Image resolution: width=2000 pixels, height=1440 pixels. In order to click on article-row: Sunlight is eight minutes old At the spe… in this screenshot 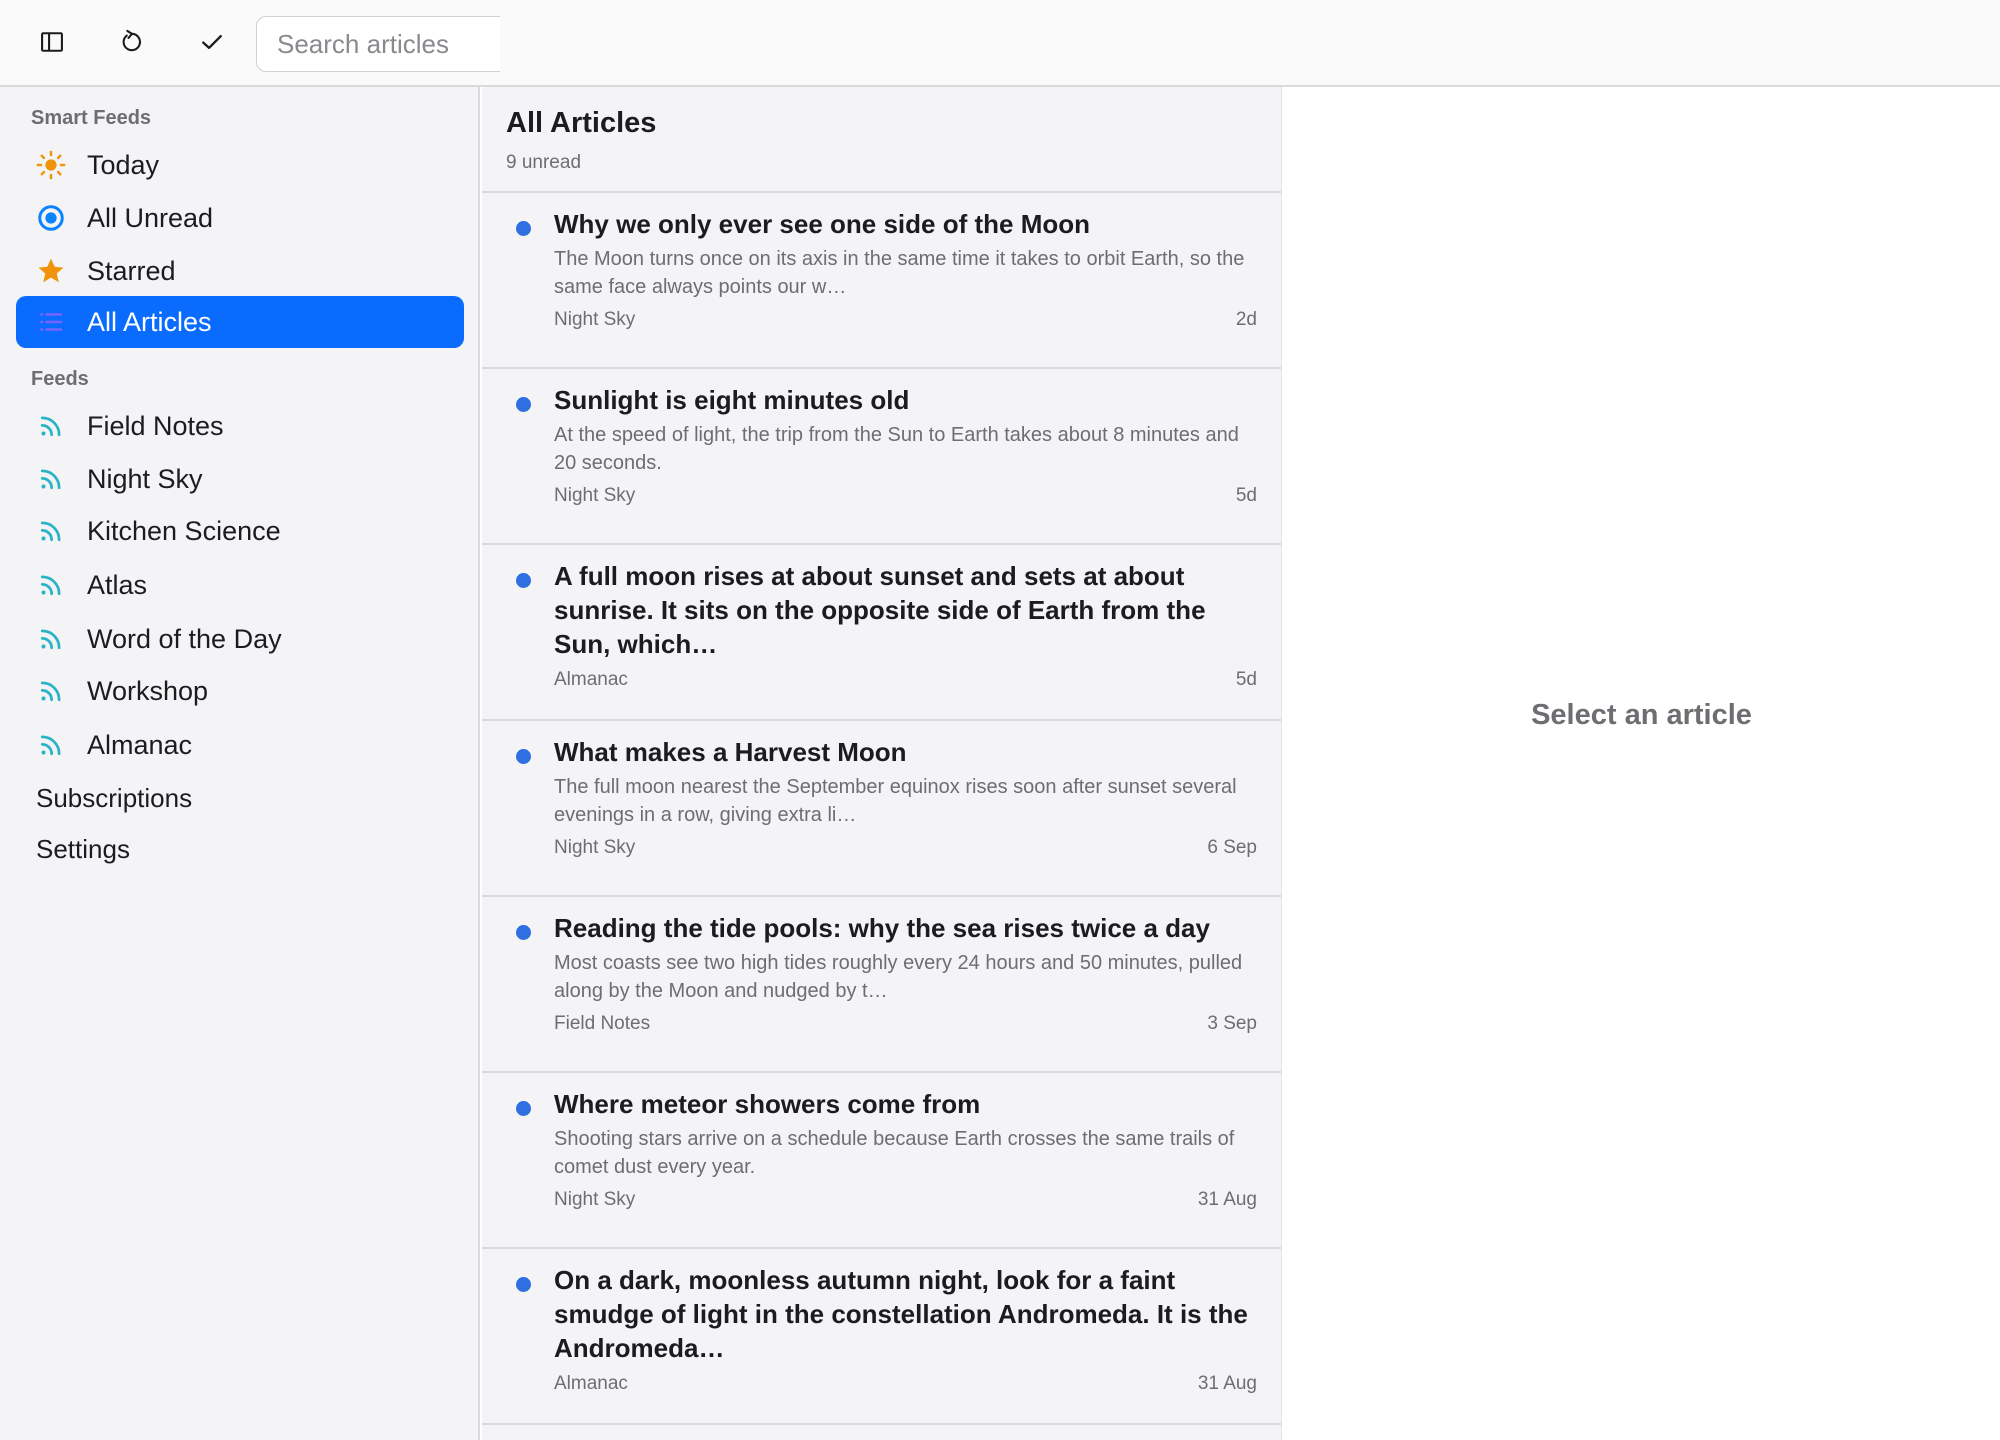, I will do `click(881, 457)`.